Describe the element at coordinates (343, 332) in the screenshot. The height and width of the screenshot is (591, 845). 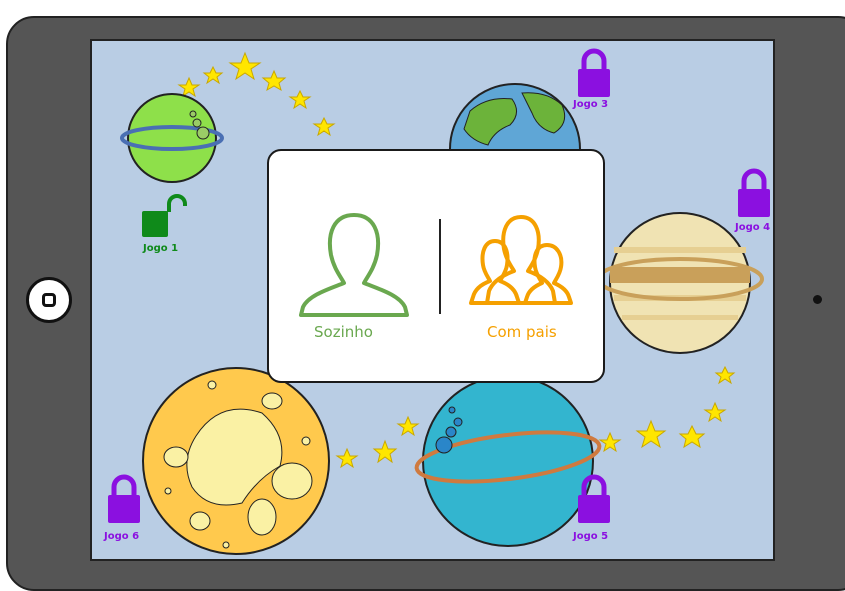
I see `solo-label: Sozinho` at that location.